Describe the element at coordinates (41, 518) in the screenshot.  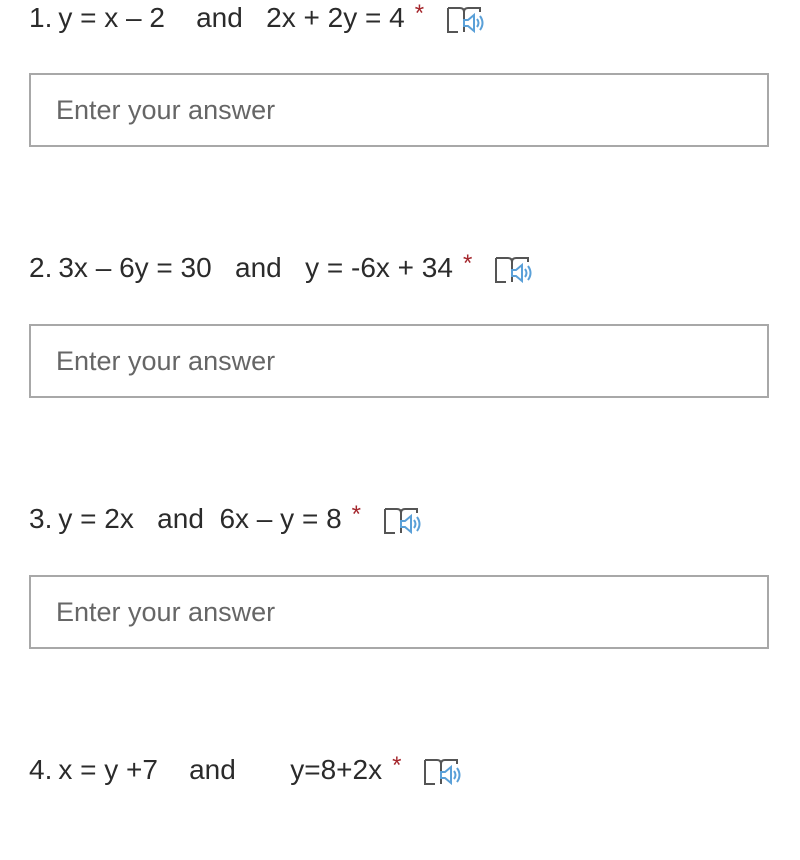
I see `question-number: 3.` at that location.